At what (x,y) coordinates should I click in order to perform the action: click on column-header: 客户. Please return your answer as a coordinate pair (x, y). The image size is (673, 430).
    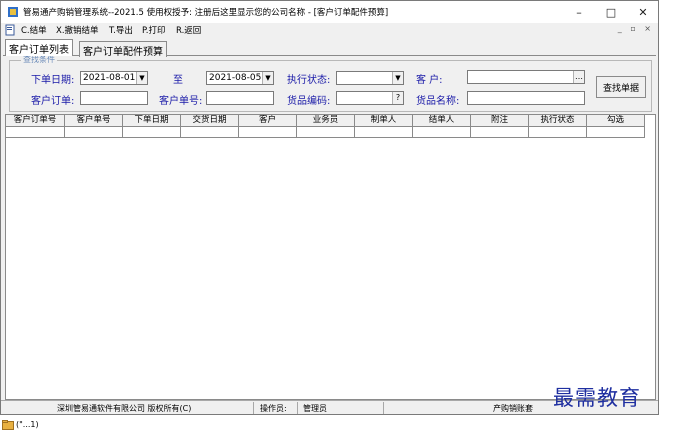
    Looking at the image, I should click on (268, 121).